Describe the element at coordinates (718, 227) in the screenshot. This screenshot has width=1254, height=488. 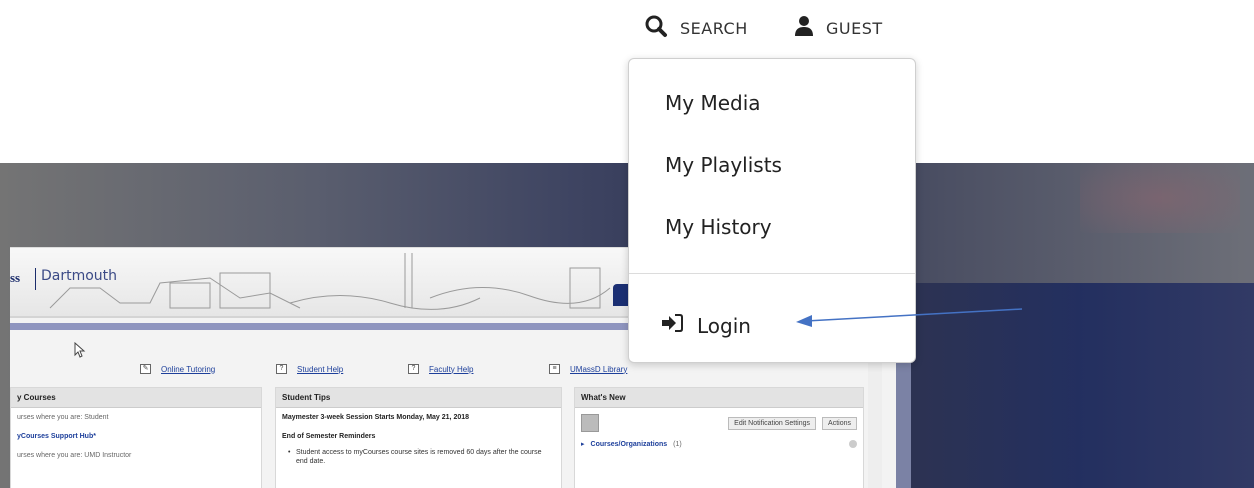
I see `menu-item-my-history: My History` at that location.